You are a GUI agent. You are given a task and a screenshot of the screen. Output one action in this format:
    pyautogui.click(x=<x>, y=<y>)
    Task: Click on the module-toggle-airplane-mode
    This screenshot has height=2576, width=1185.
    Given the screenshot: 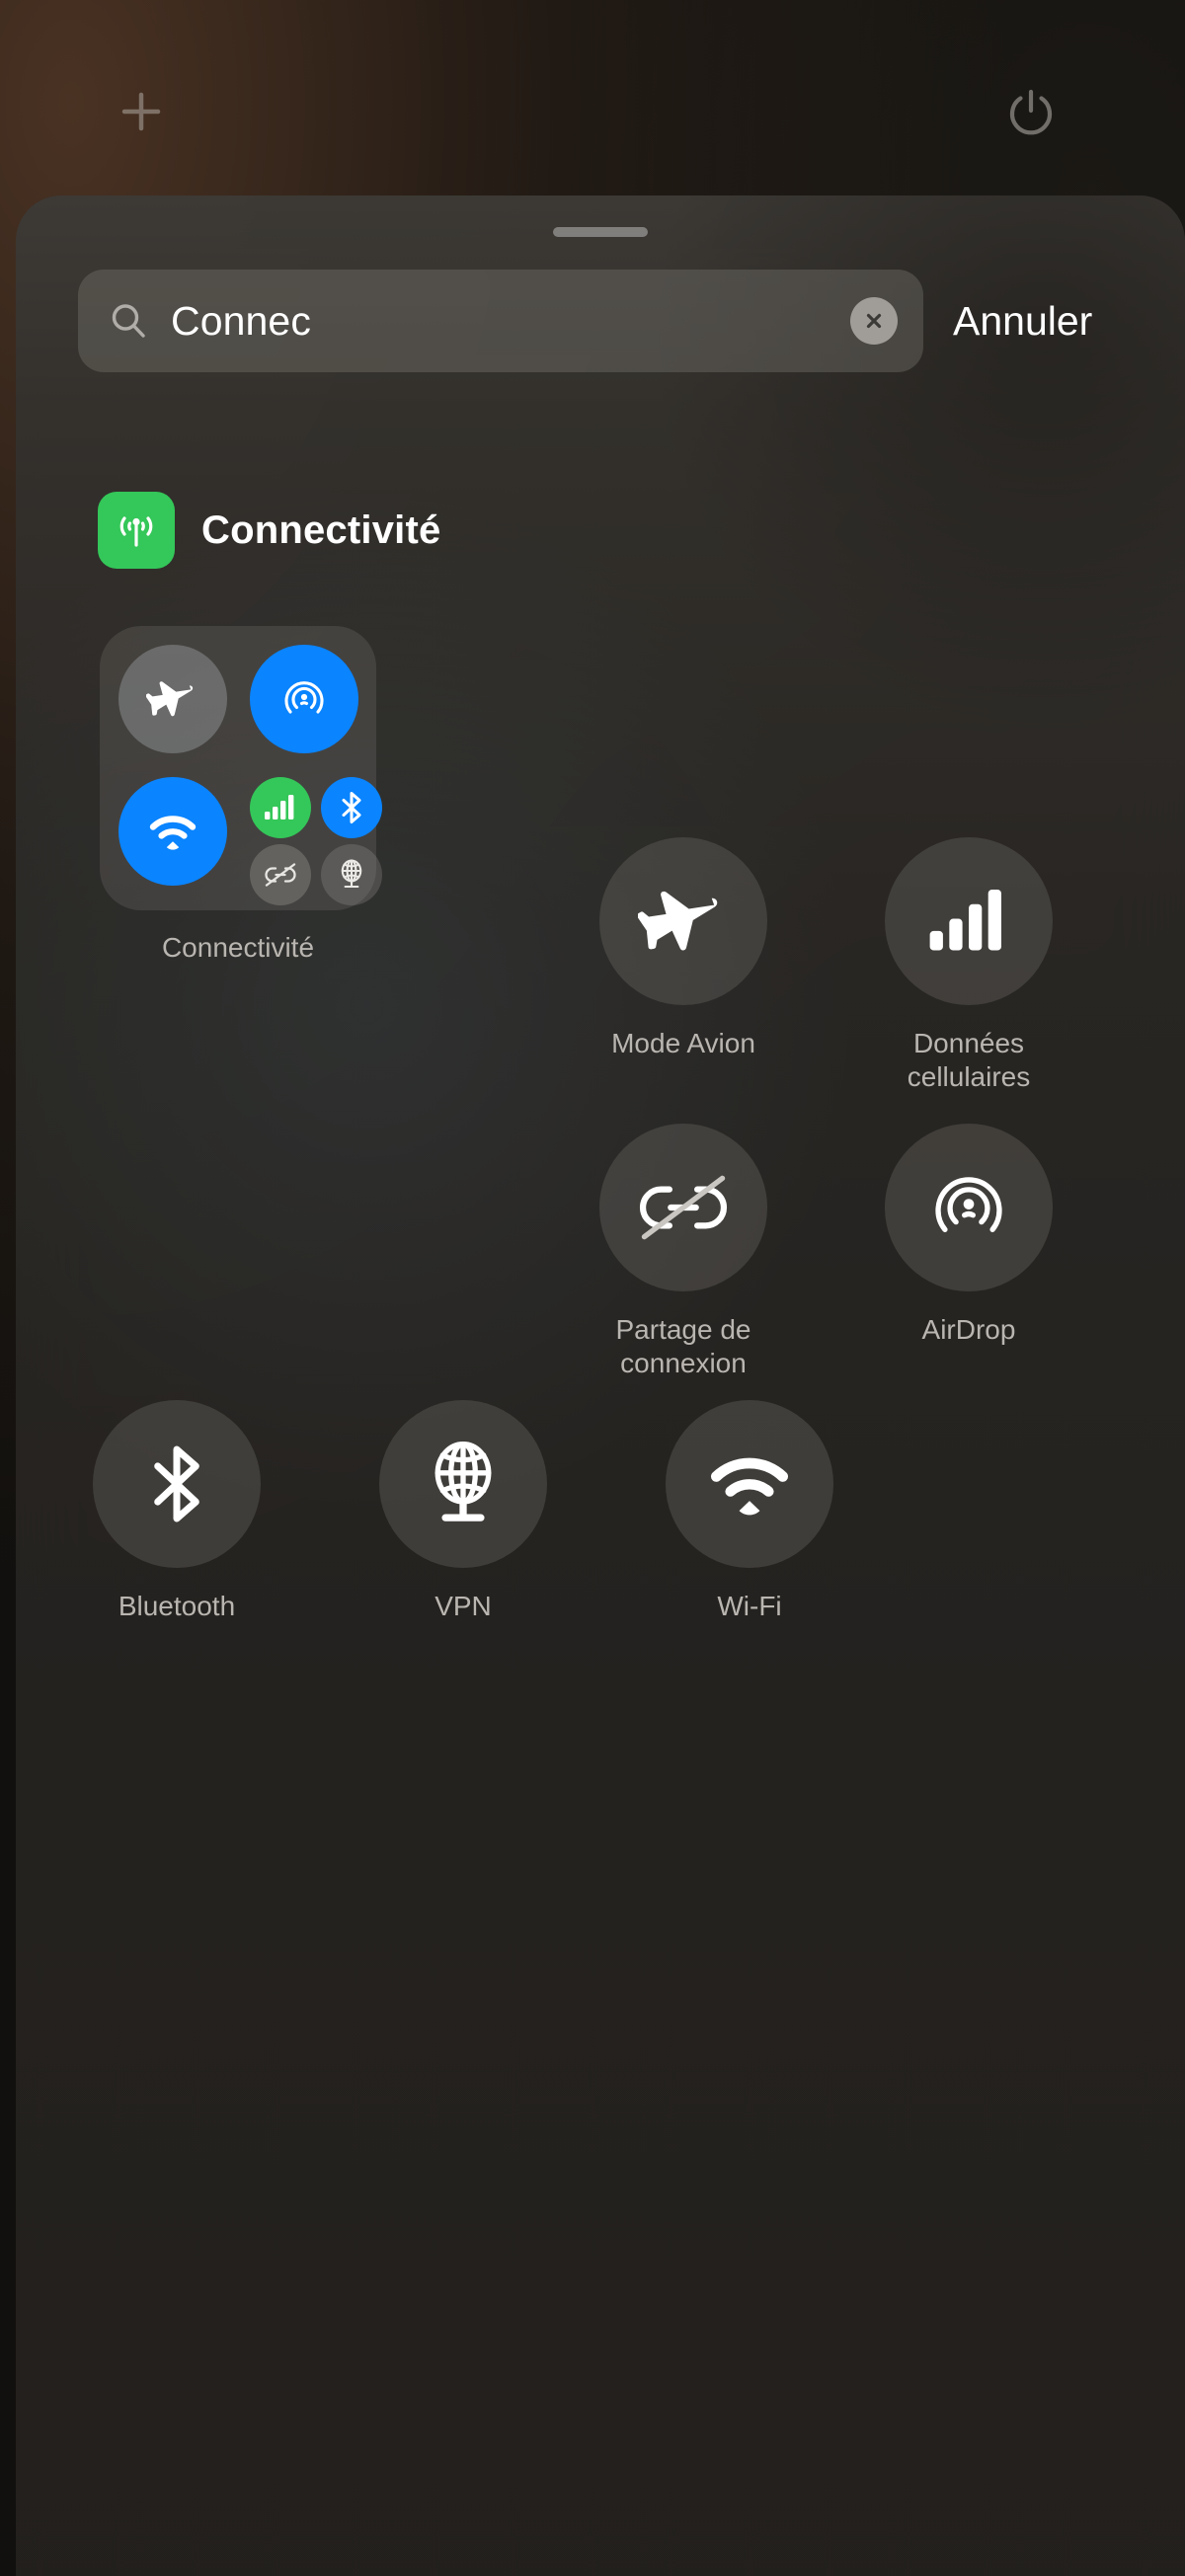 What is the action you would take?
    pyautogui.click(x=173, y=699)
    